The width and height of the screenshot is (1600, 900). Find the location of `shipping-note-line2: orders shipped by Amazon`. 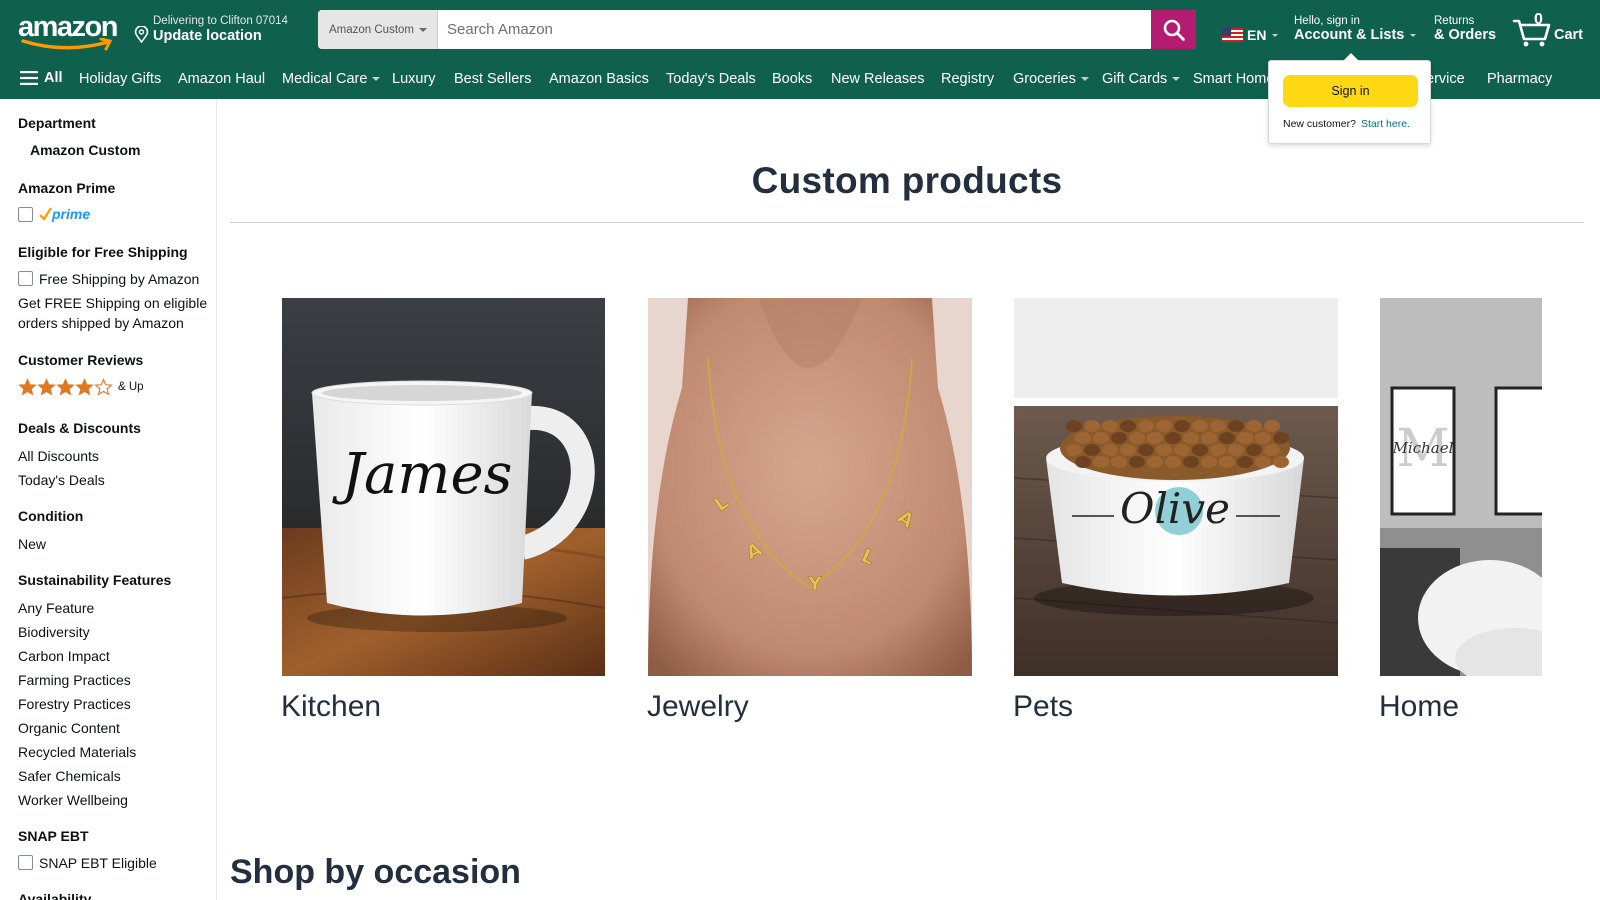

shipping-note-line2: orders shipped by Amazon is located at coordinates (101, 323).